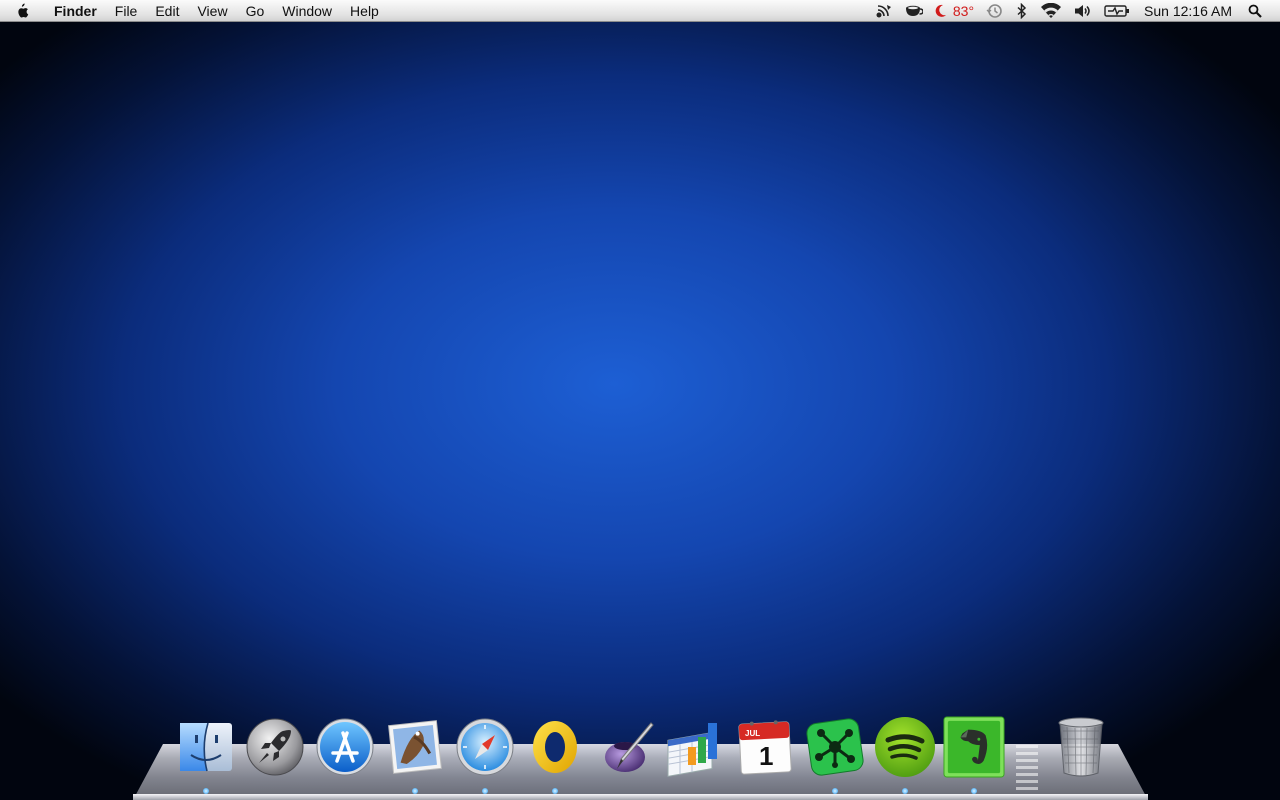  What do you see at coordinates (974, 747) in the screenshot?
I see `evernote-icon` at bounding box center [974, 747].